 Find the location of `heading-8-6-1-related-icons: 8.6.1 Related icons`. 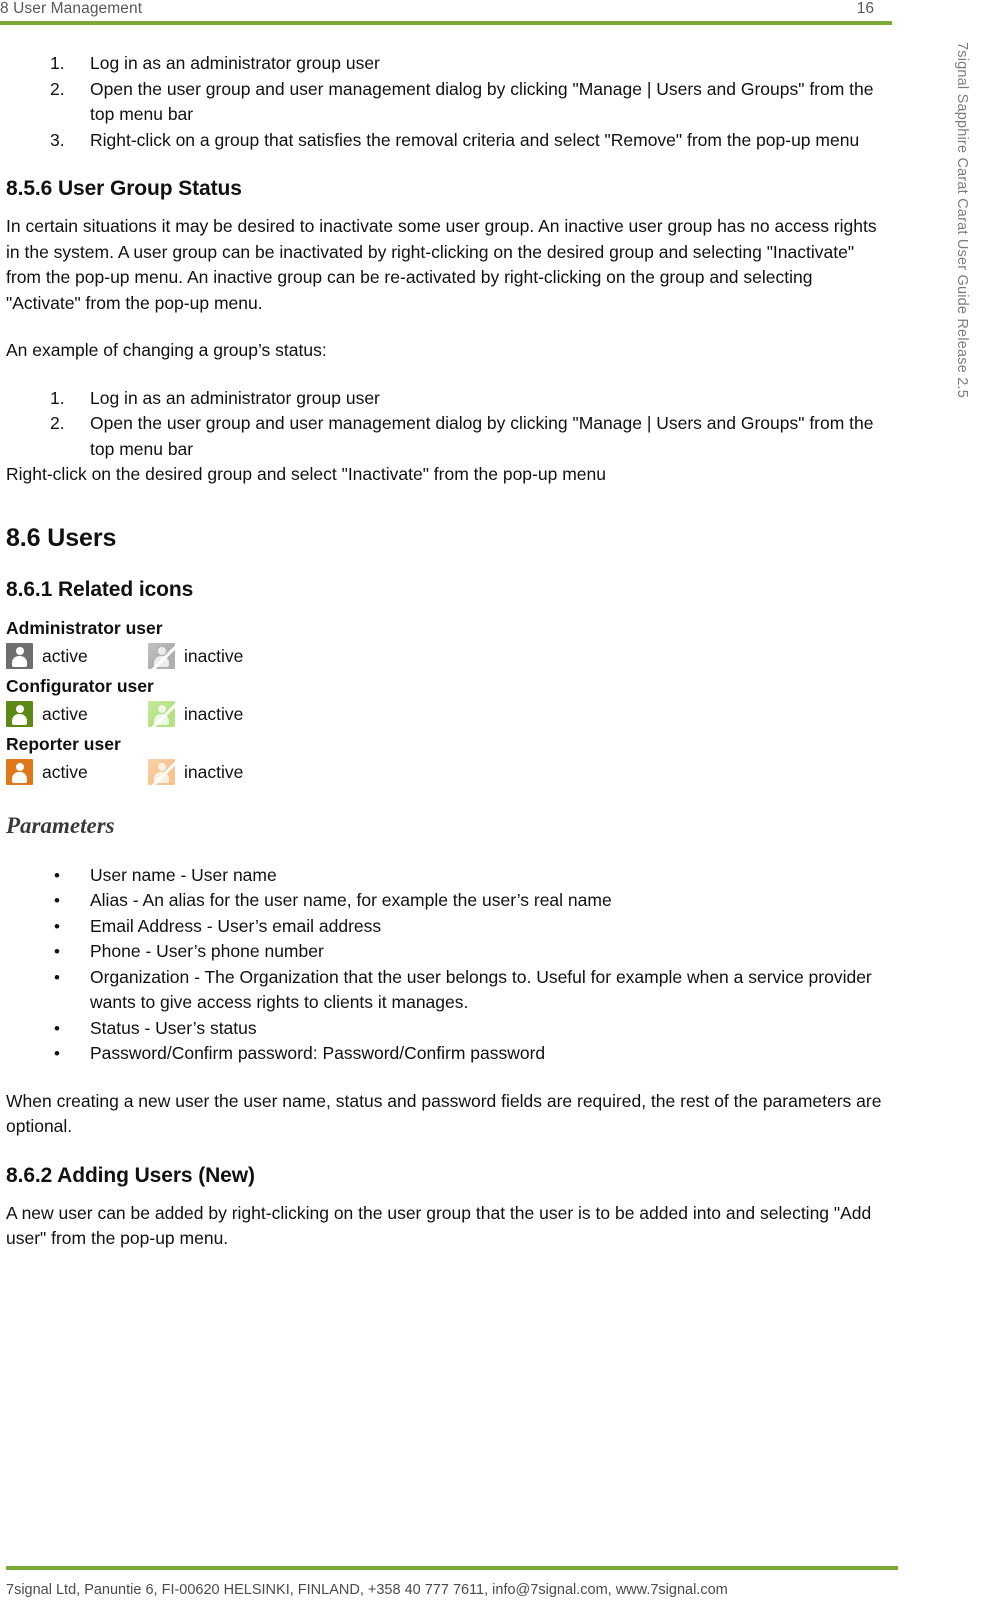

heading-8-6-1-related-icons: 8.6.1 Related icons is located at coordinates (100, 589).